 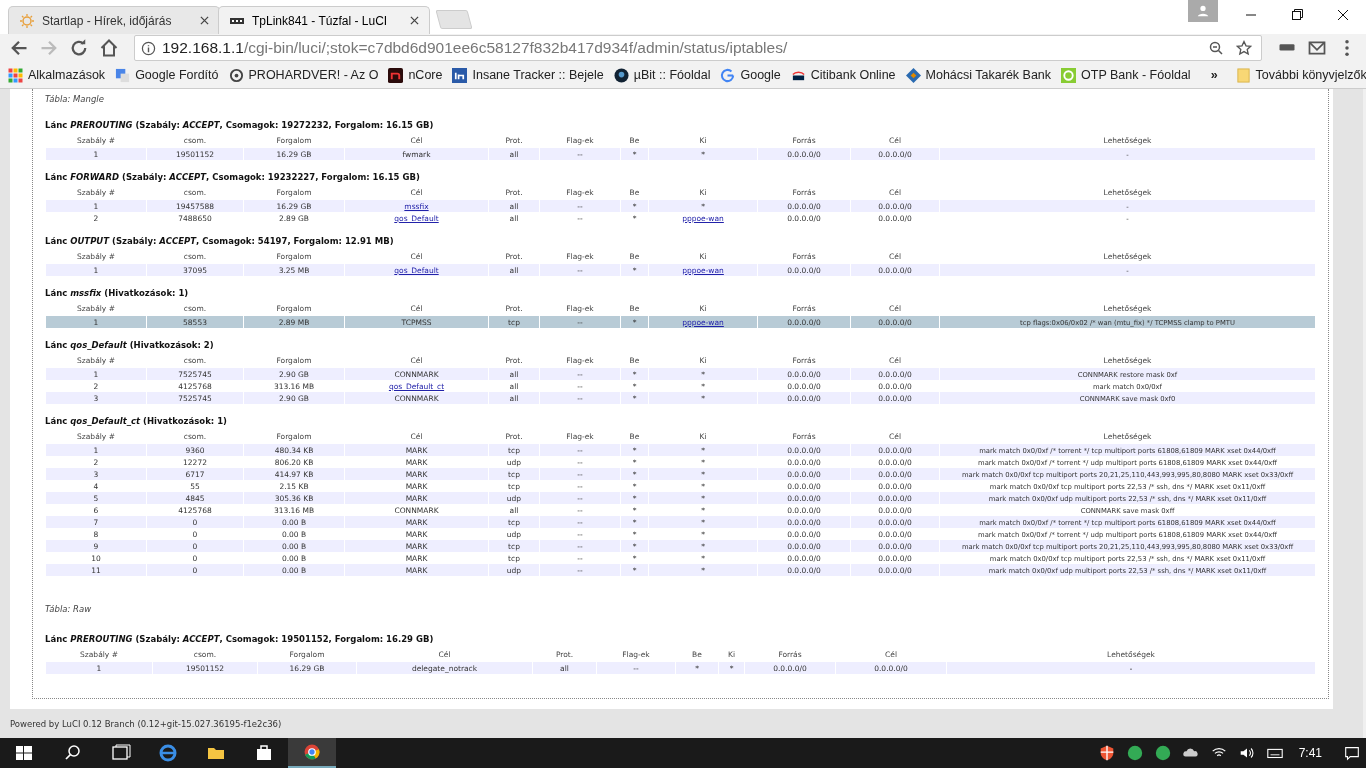 What do you see at coordinates (130, 345) in the screenshot?
I see `chain-heading: Lánc qos_Default (Hivatkozások: 2)` at bounding box center [130, 345].